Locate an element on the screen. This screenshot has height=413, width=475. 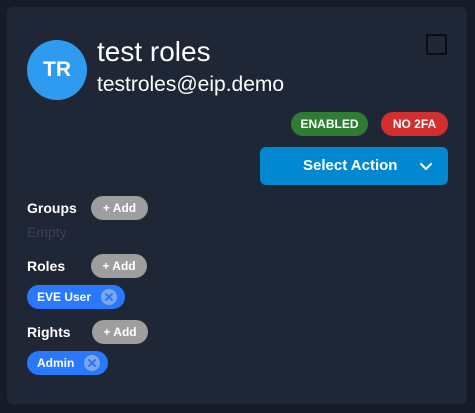
avatar: TR is located at coordinates (57, 70).